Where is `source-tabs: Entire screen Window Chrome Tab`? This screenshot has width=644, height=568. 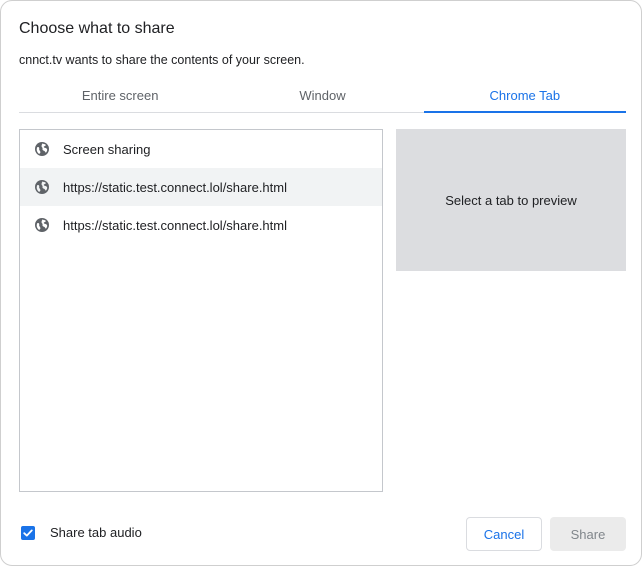 source-tabs: Entire screen Window Chrome Tab is located at coordinates (323, 97).